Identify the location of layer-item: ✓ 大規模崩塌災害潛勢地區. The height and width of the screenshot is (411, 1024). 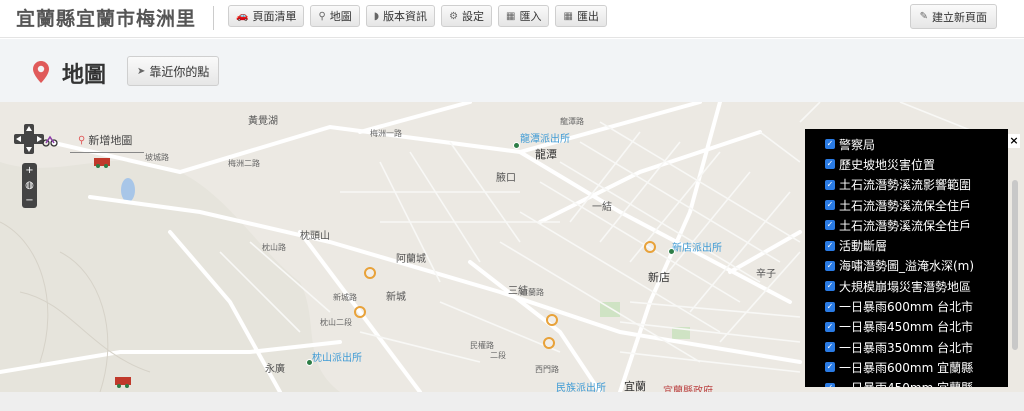
(906, 286).